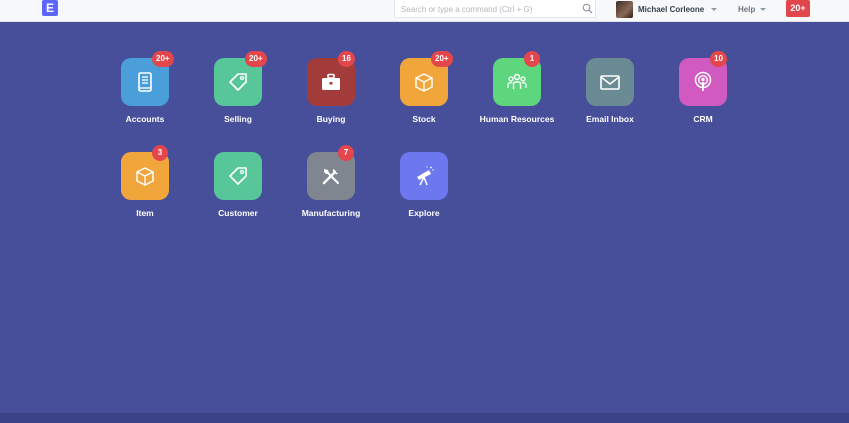  Describe the element at coordinates (160, 153) in the screenshot. I see `notification-count-badge: 3` at that location.